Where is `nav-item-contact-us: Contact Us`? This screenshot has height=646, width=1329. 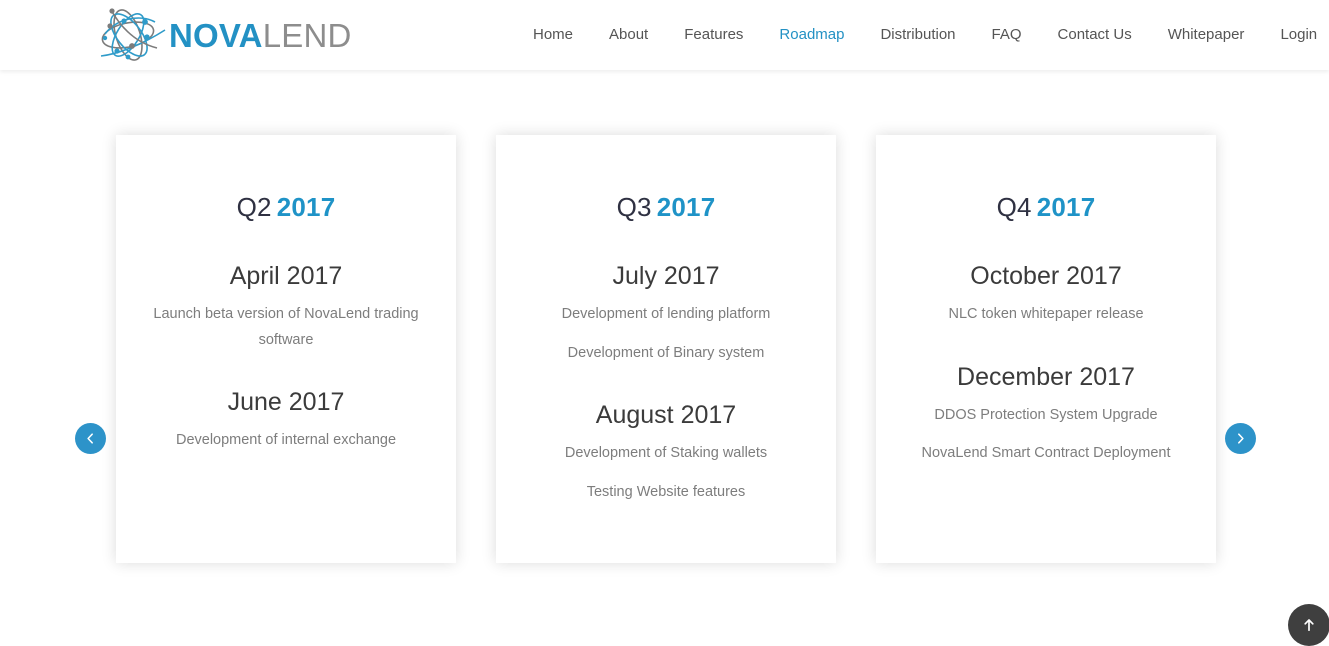
nav-item-contact-us: Contact Us is located at coordinates (1095, 35).